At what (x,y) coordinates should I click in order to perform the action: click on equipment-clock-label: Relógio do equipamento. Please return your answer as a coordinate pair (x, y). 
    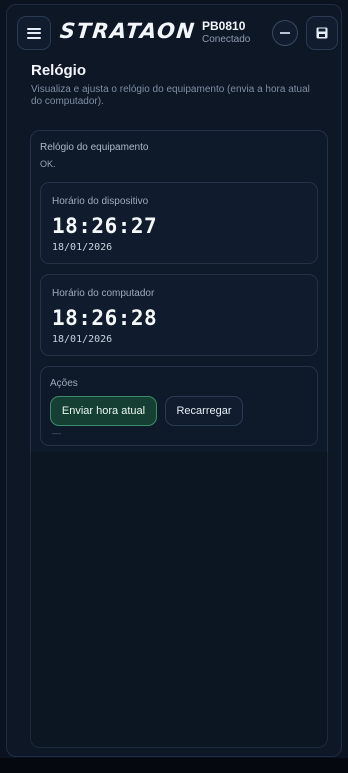
    Looking at the image, I should click on (94, 147).